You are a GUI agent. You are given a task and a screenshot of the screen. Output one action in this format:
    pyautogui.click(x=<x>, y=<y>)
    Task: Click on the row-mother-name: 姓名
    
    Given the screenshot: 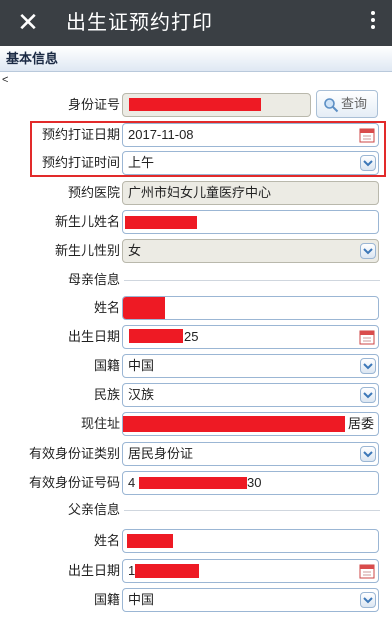 What is the action you would take?
    pyautogui.click(x=196, y=308)
    